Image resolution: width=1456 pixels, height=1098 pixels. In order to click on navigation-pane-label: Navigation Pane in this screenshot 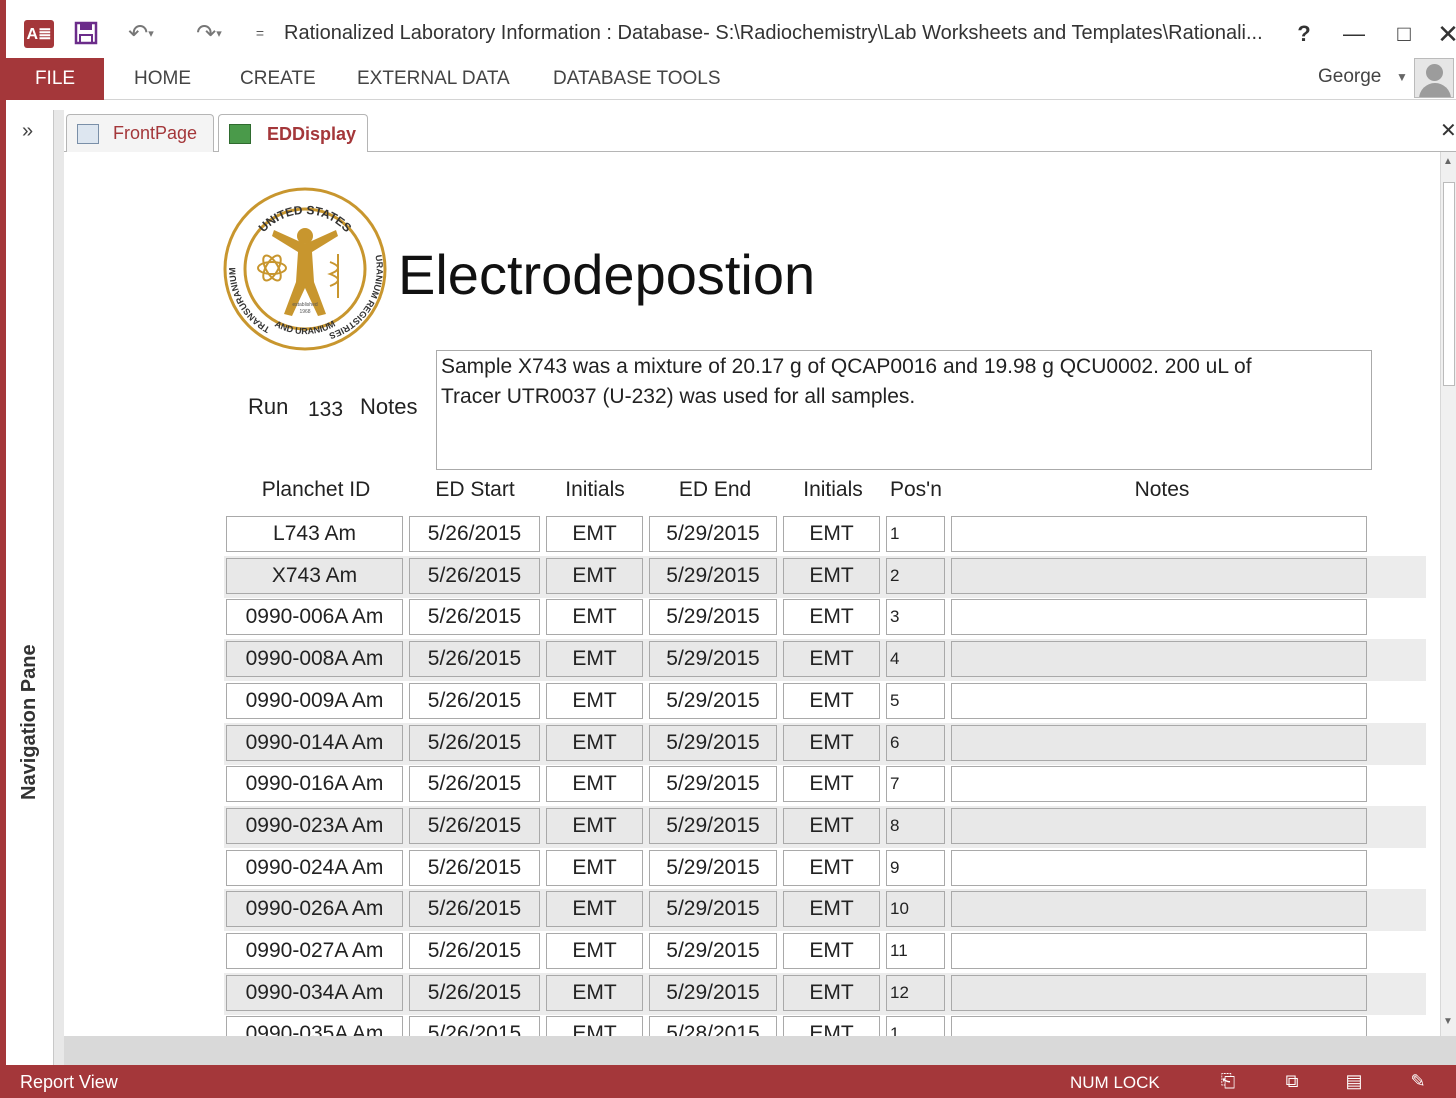, I will do `click(29, 722)`.